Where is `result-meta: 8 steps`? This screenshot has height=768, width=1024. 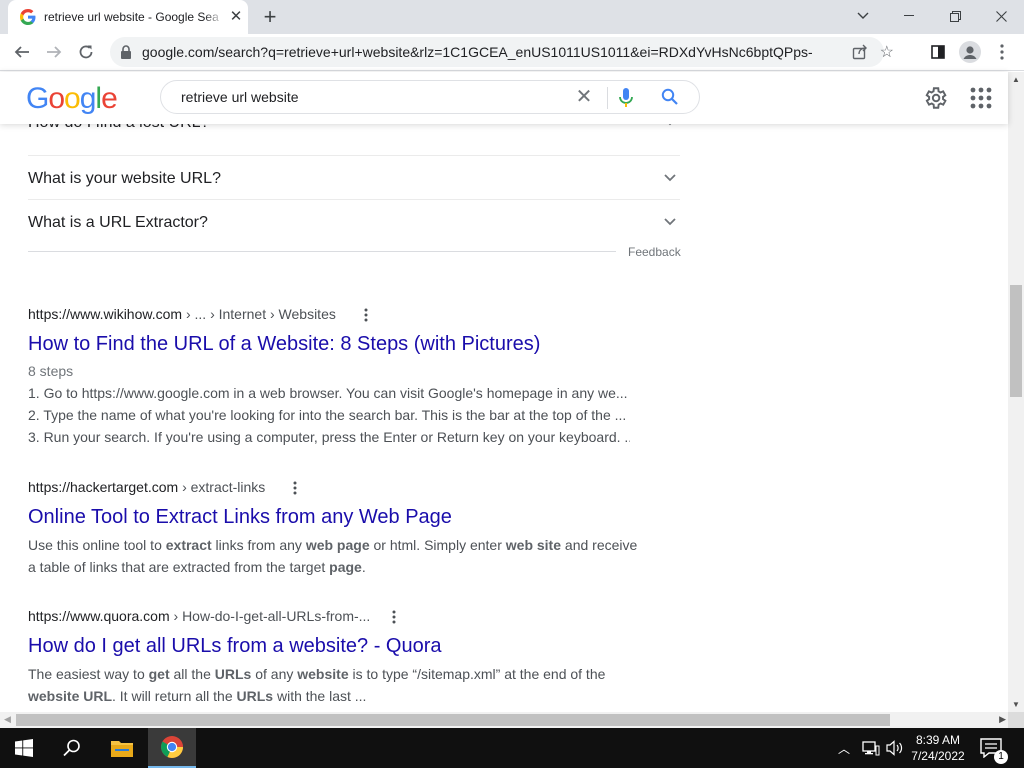
result-meta: 8 steps is located at coordinates (51, 371).